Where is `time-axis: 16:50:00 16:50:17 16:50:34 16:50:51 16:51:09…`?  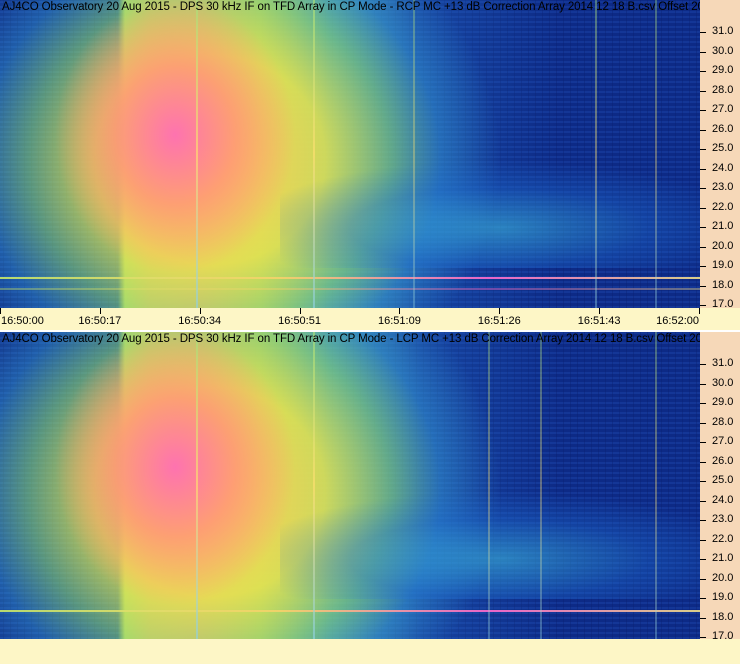
time-axis: 16:50:00 16:50:17 16:50:34 16:50:51 16:51:09… is located at coordinates (370, 319).